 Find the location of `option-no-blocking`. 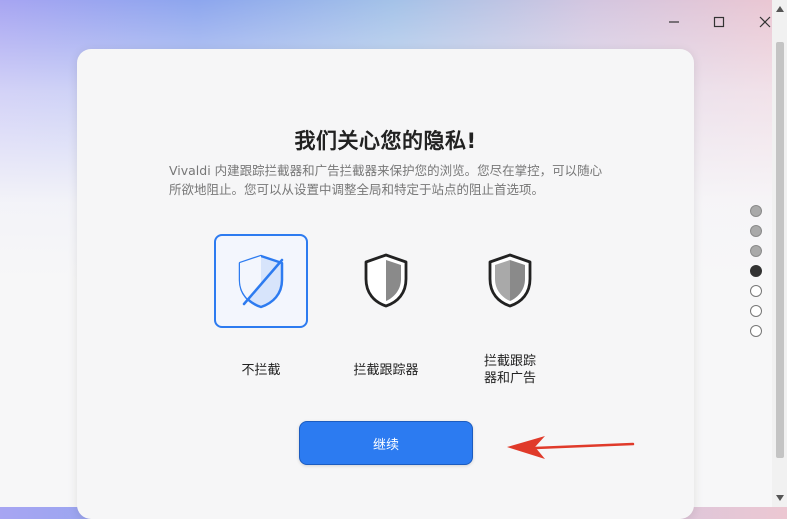

option-no-blocking is located at coordinates (261, 281).